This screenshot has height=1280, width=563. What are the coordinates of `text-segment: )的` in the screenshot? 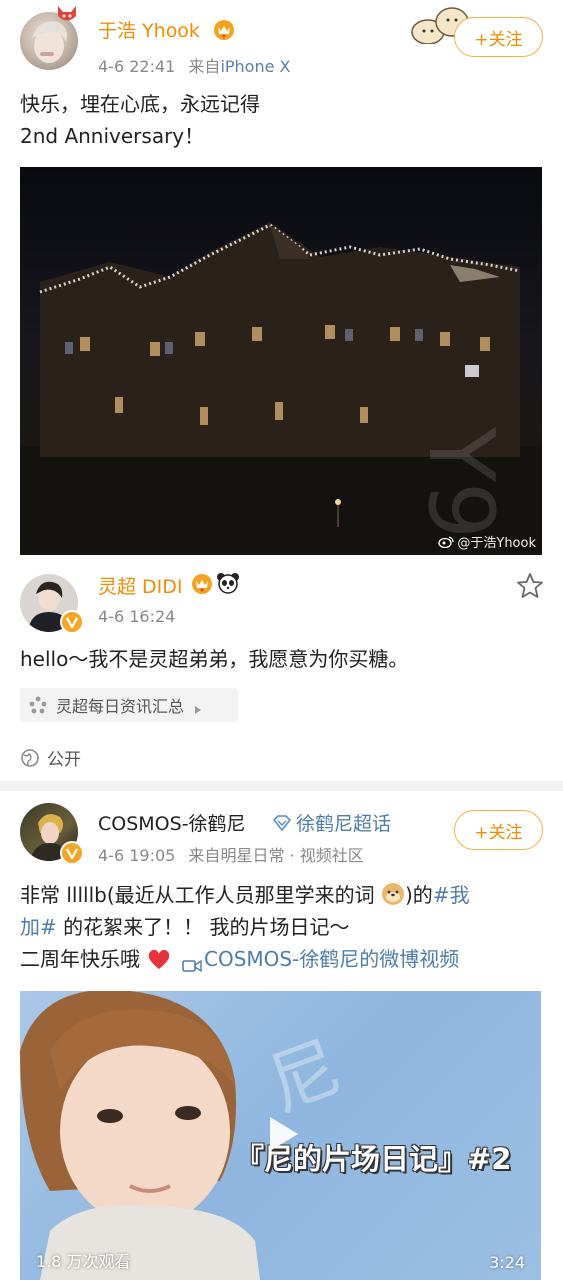 It's located at (419, 895).